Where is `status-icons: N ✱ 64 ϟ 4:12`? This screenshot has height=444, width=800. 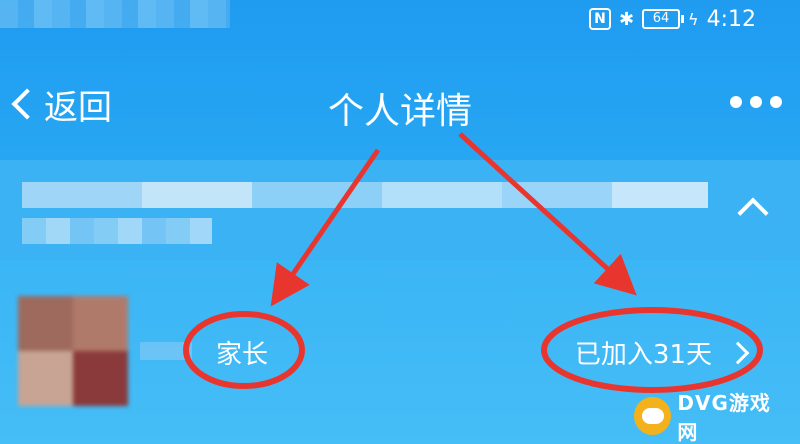
status-icons: N ✱ 64 ϟ 4:12 is located at coordinates (672, 19).